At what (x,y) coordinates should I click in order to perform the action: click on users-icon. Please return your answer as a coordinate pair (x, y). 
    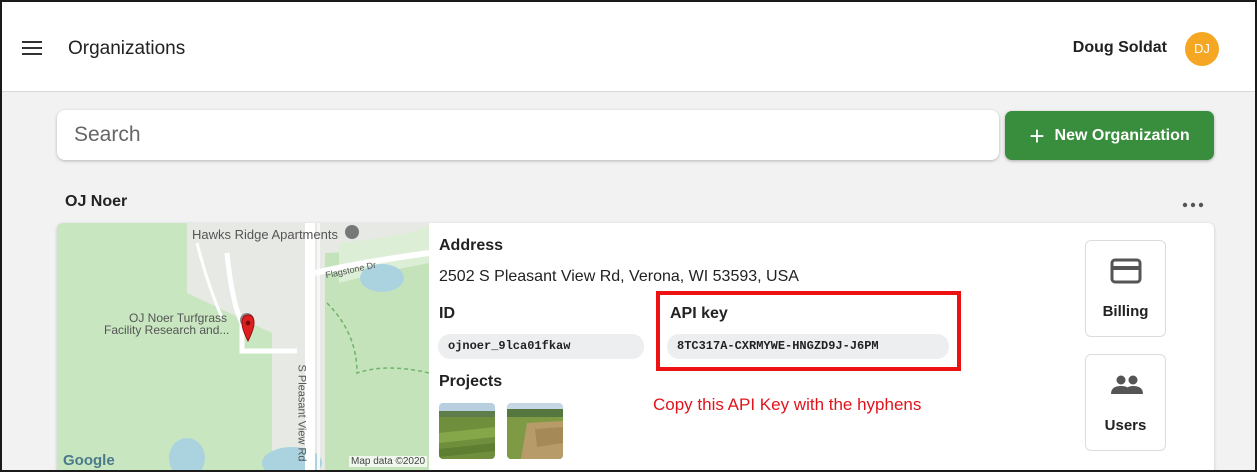
    Looking at the image, I should click on (1127, 384).